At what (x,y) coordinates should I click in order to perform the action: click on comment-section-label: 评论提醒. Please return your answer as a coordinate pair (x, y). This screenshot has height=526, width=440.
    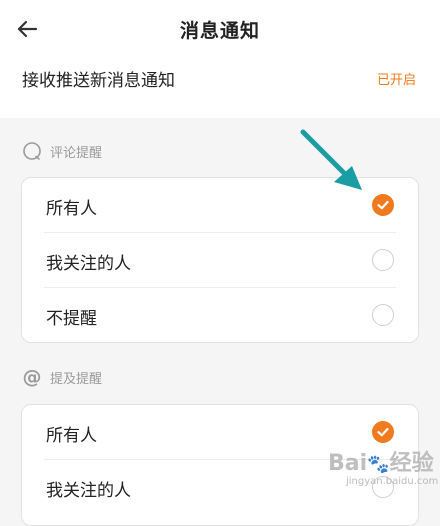
    Looking at the image, I should click on (76, 153).